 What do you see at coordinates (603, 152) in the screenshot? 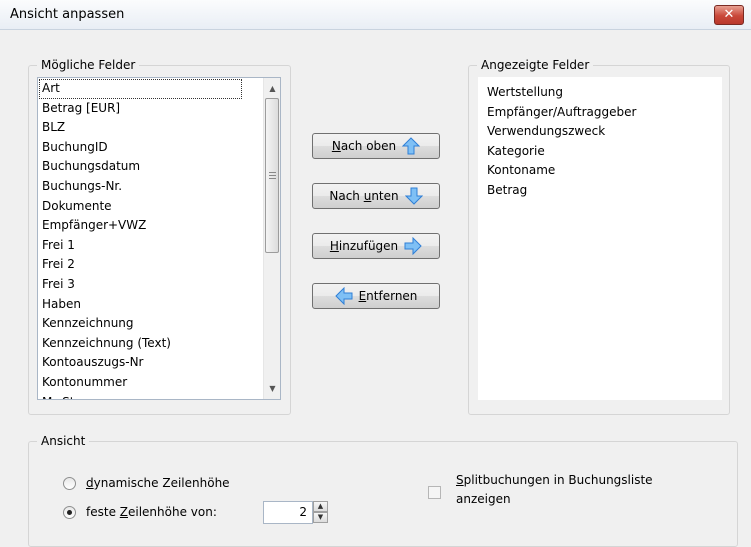
I see `list-item: Kategorie` at bounding box center [603, 152].